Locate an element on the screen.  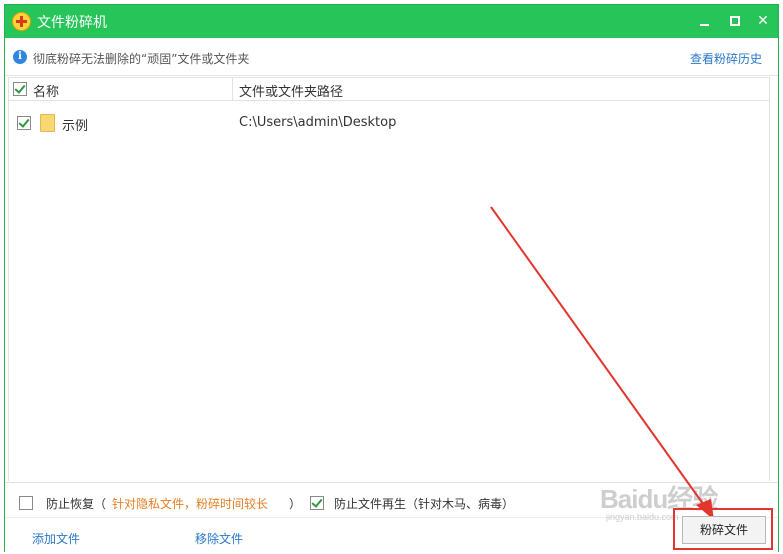
title-bar: 文件粉碎机 ✕ is located at coordinates (391, 21).